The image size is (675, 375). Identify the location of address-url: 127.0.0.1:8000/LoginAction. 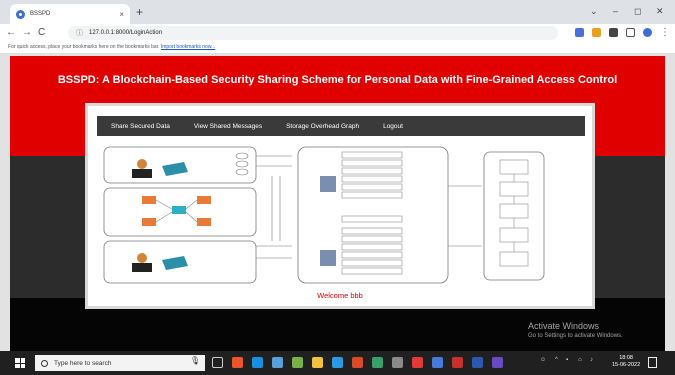
(126, 33).